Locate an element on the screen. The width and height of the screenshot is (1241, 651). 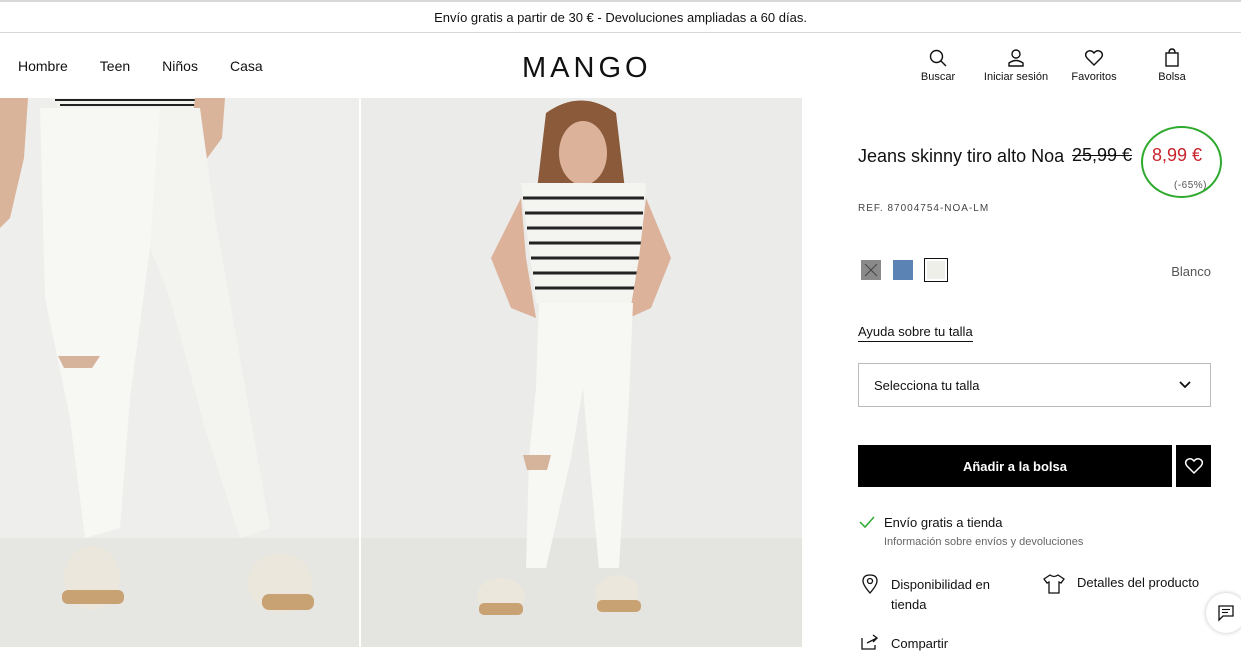
login-label: Iniciar sesión is located at coordinates (1016, 77).